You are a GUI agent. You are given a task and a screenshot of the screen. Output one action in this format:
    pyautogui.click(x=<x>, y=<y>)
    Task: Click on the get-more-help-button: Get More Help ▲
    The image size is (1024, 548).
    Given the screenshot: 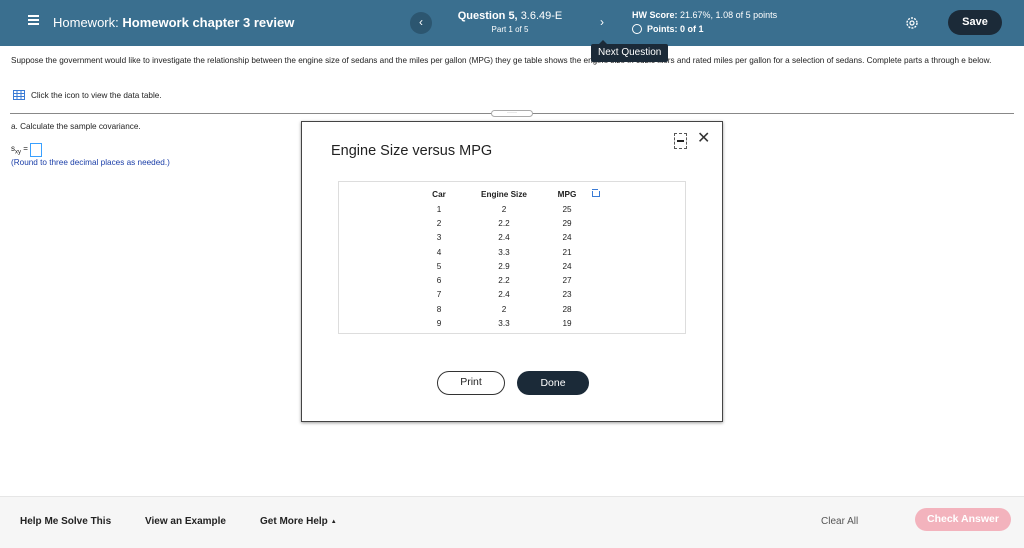 What is the action you would take?
    pyautogui.click(x=298, y=521)
    